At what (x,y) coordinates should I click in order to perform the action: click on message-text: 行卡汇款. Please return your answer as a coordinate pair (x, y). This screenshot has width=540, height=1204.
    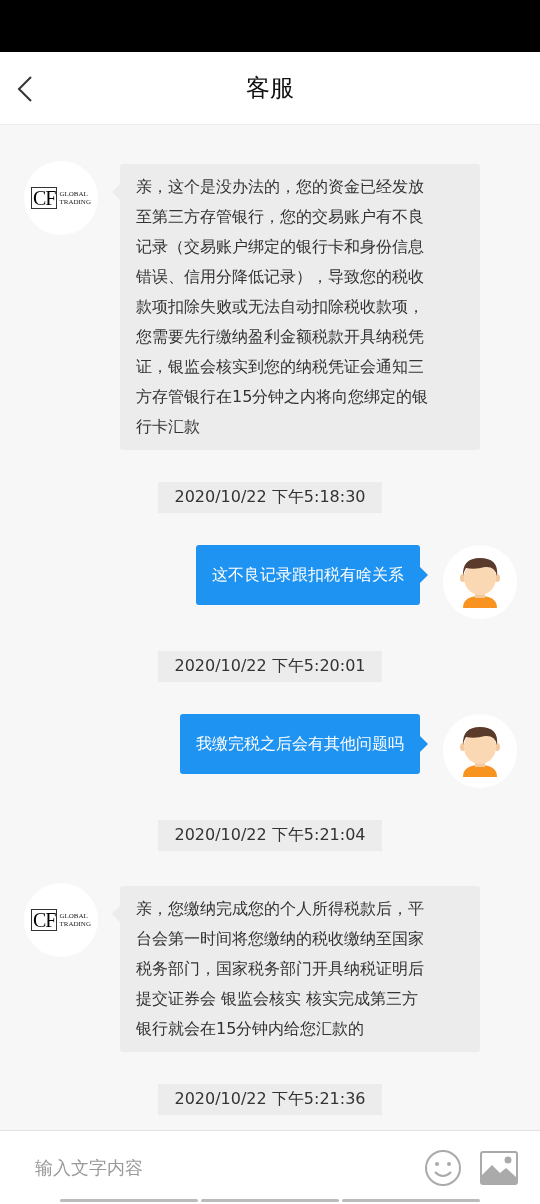
    Looking at the image, I should click on (168, 427).